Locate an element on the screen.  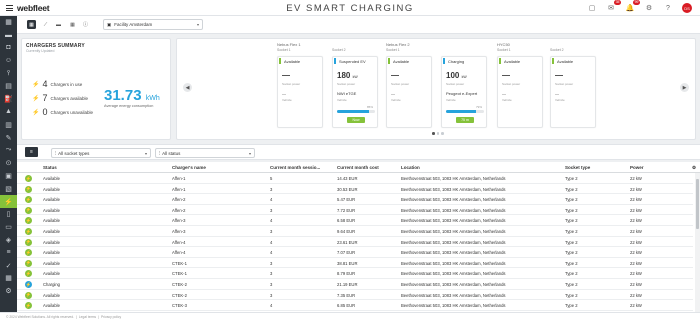
sidebar-item-data: ▦ is located at coordinates (8, 278).